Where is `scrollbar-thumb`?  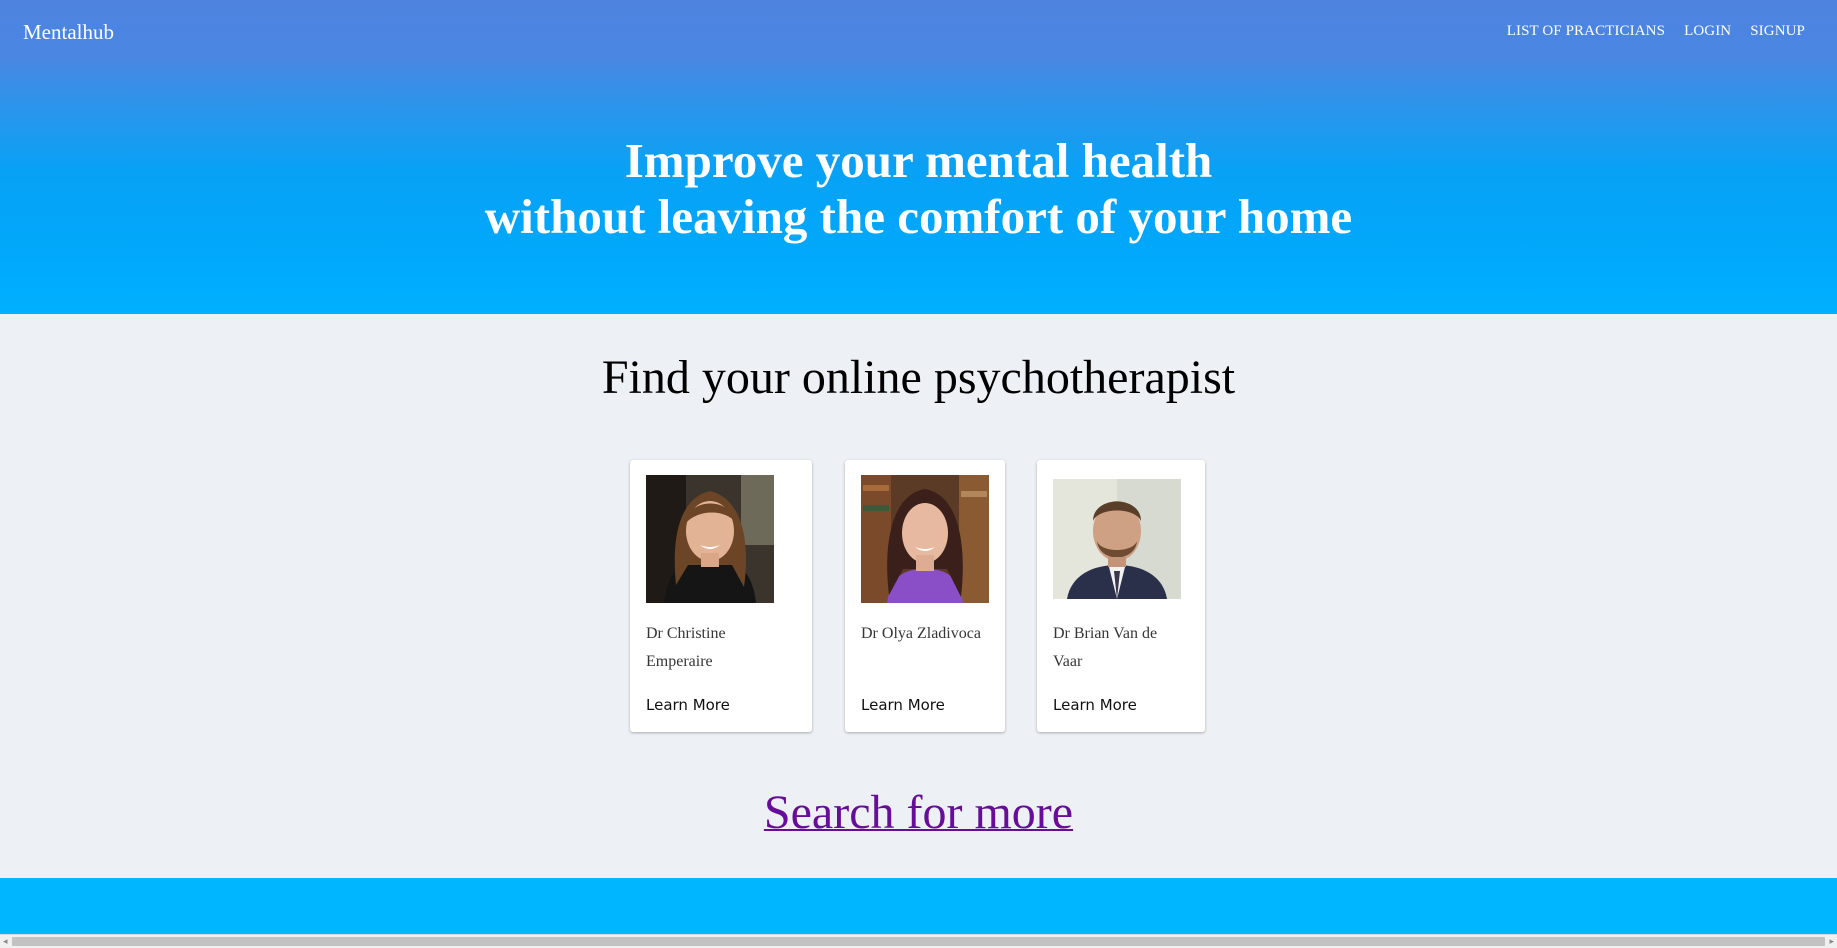
scrollbar-thumb is located at coordinates (918, 941).